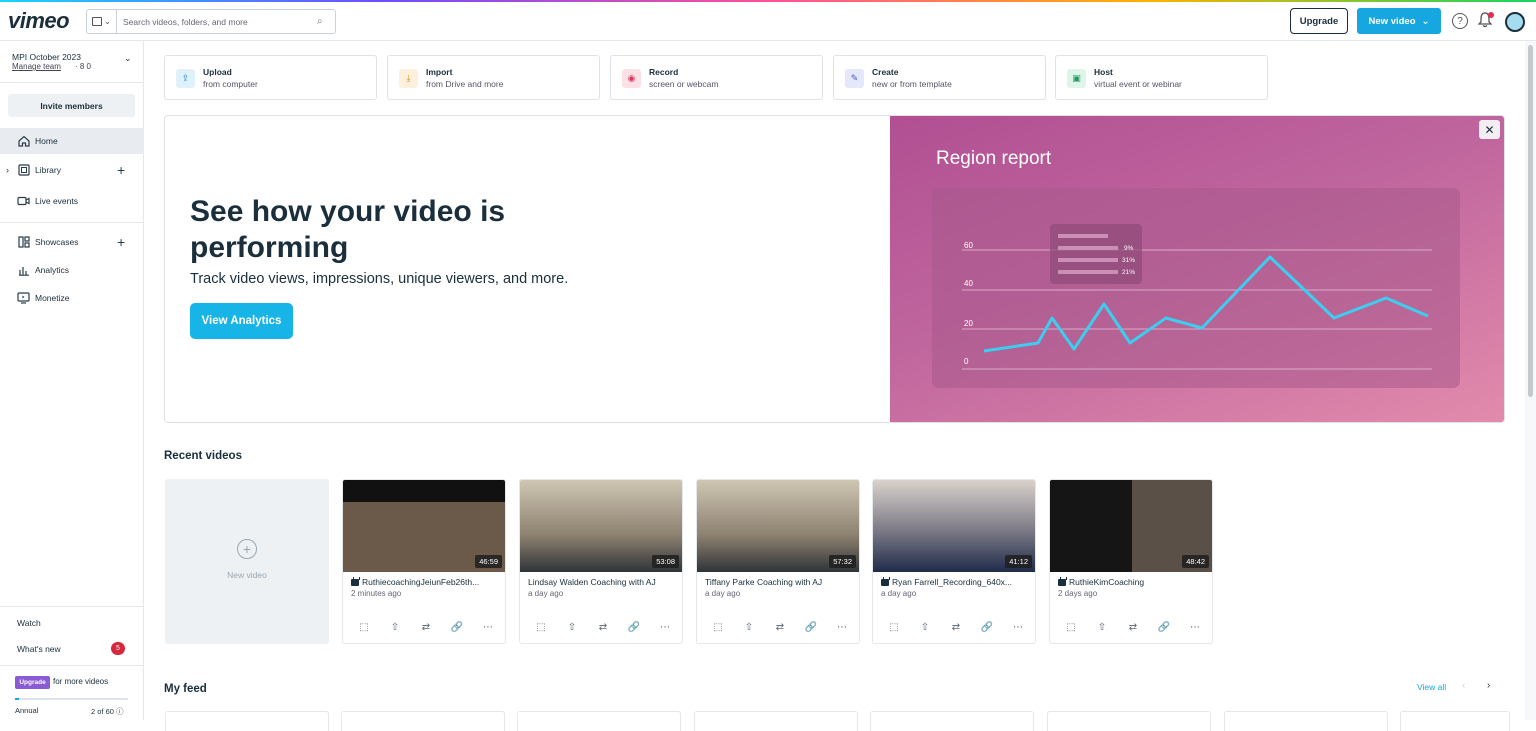 The image size is (1536, 731). What do you see at coordinates (408, 78) in the screenshot?
I see `import-icon: ⤓` at bounding box center [408, 78].